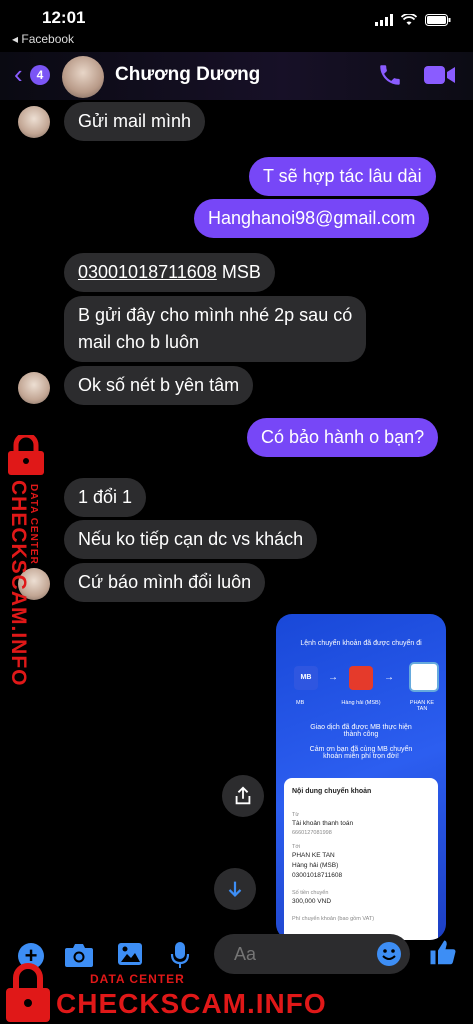  I want to click on field-value: Hàng hải (MSB), so click(315, 865).